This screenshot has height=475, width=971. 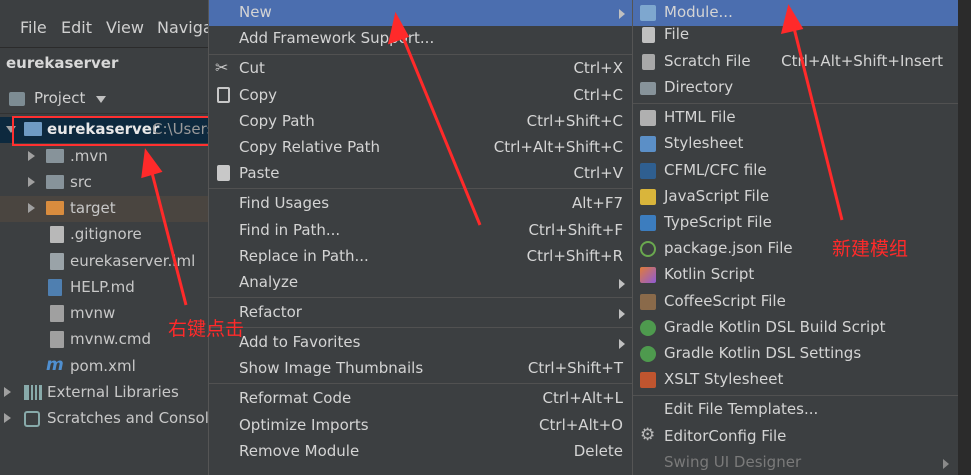 I want to click on annotation-right-click: 右键点击, so click(x=206, y=329).